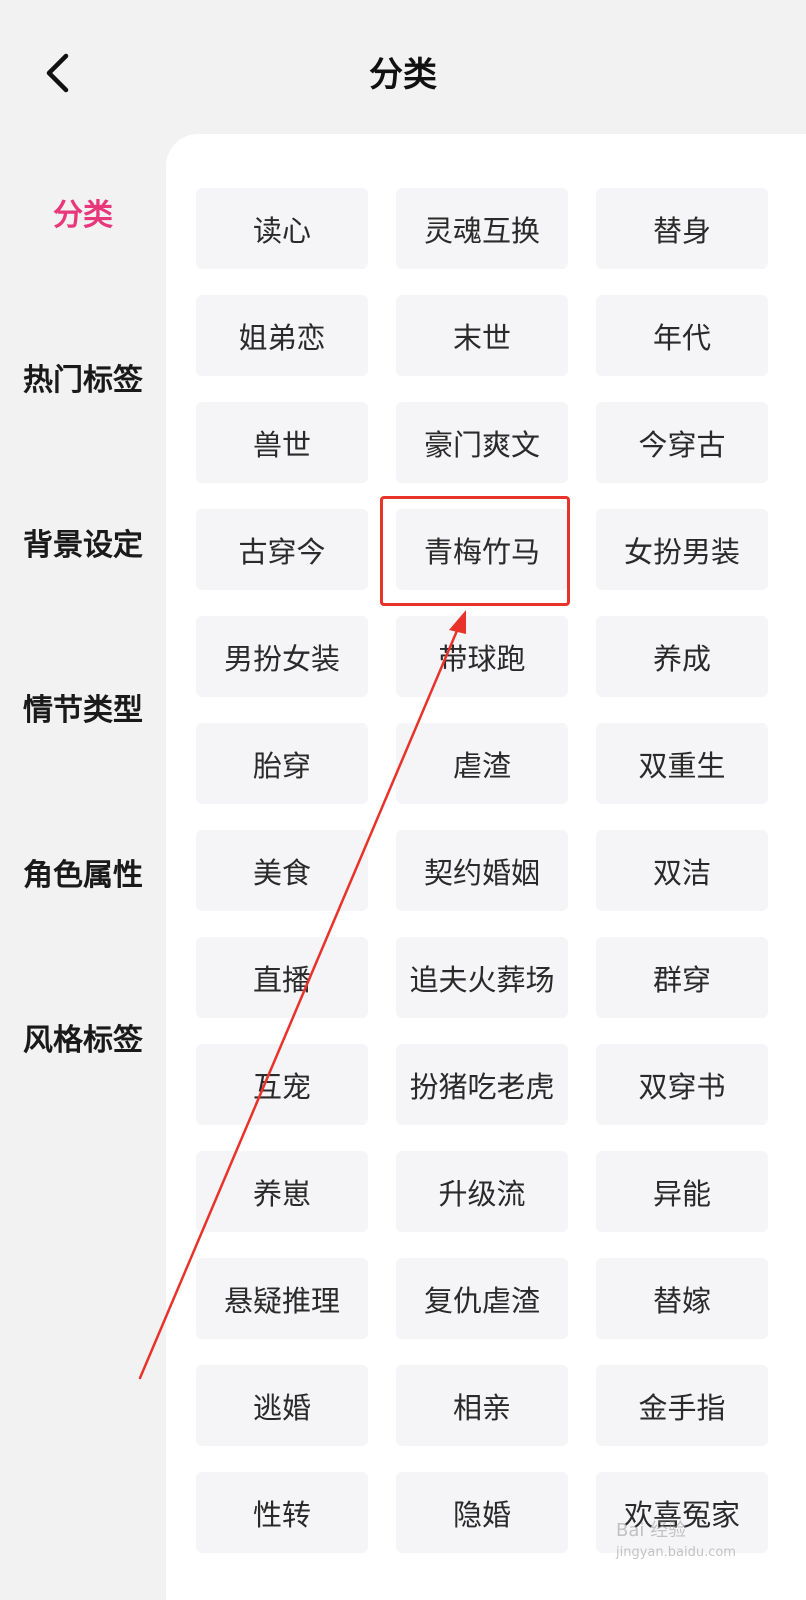 The height and width of the screenshot is (1600, 806). Describe the element at coordinates (682, 1298) in the screenshot. I see `tag-button: 替嫁` at that location.